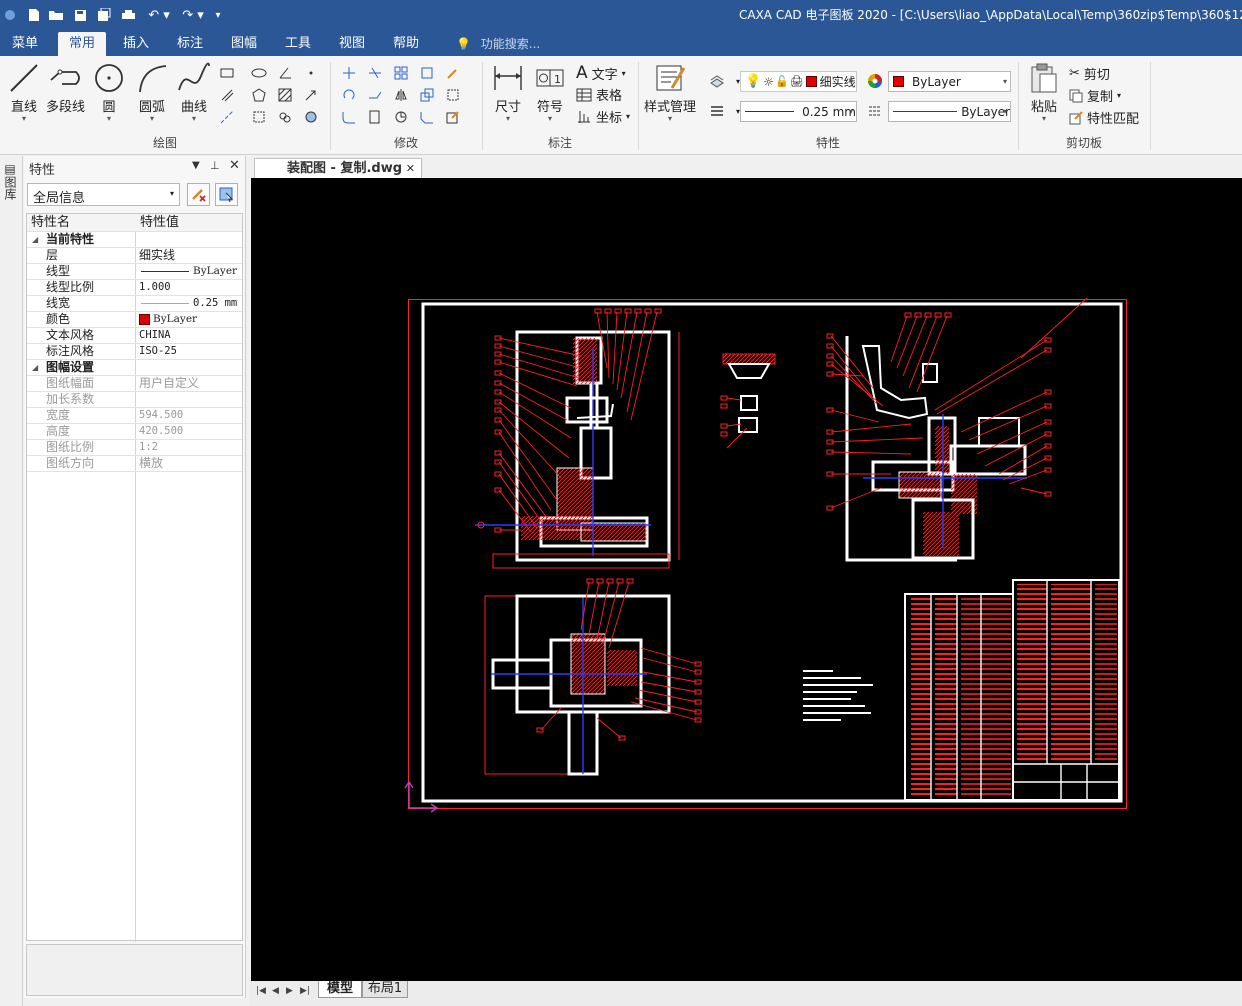 The image size is (1242, 1006). What do you see at coordinates (768, 81) in the screenshot?
I see `sun-icon: ☼` at bounding box center [768, 81].